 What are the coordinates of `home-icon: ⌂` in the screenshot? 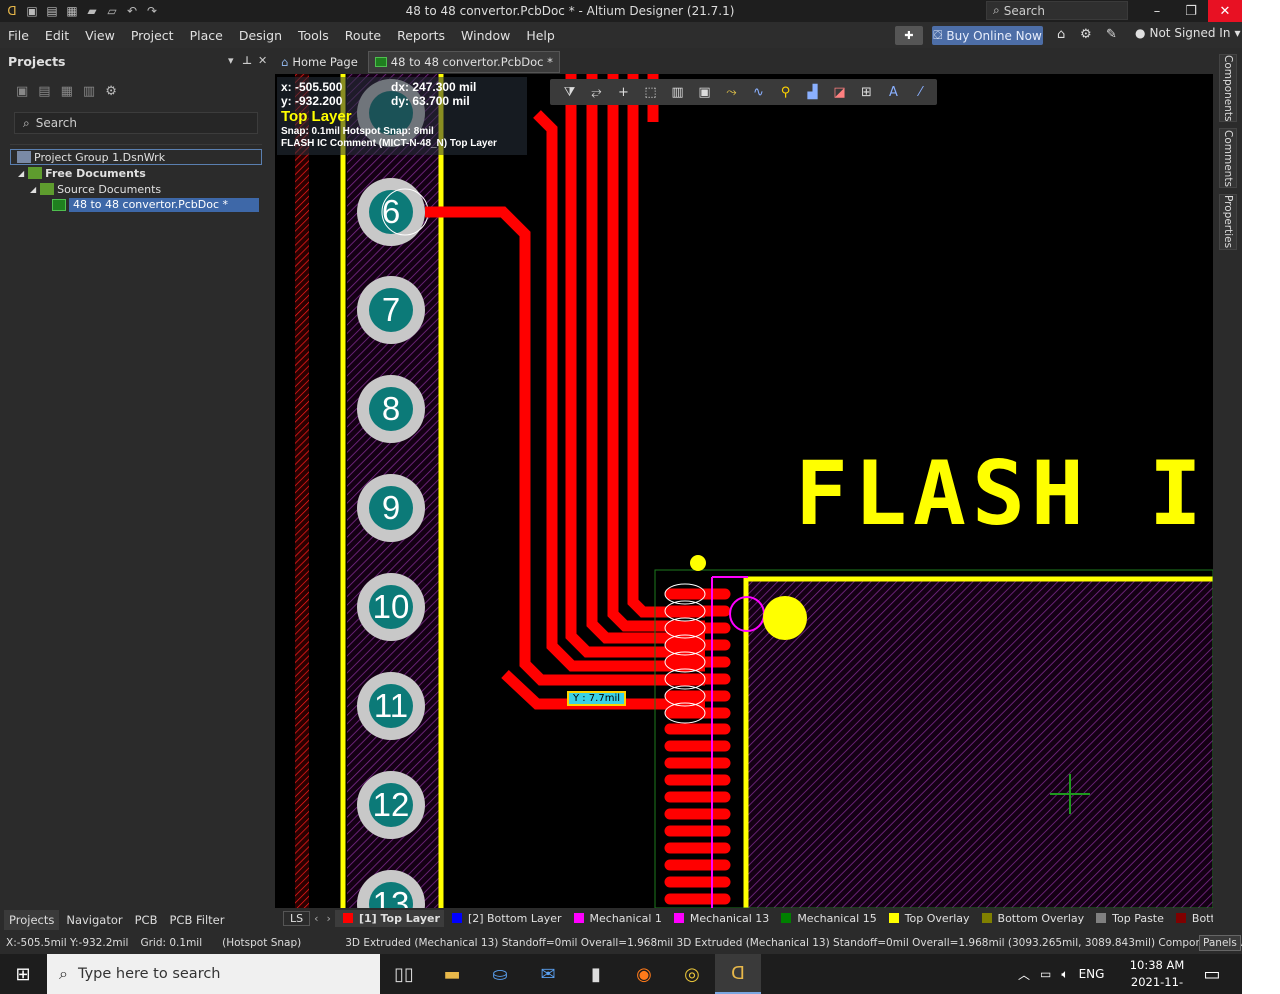 It's located at (1061, 34).